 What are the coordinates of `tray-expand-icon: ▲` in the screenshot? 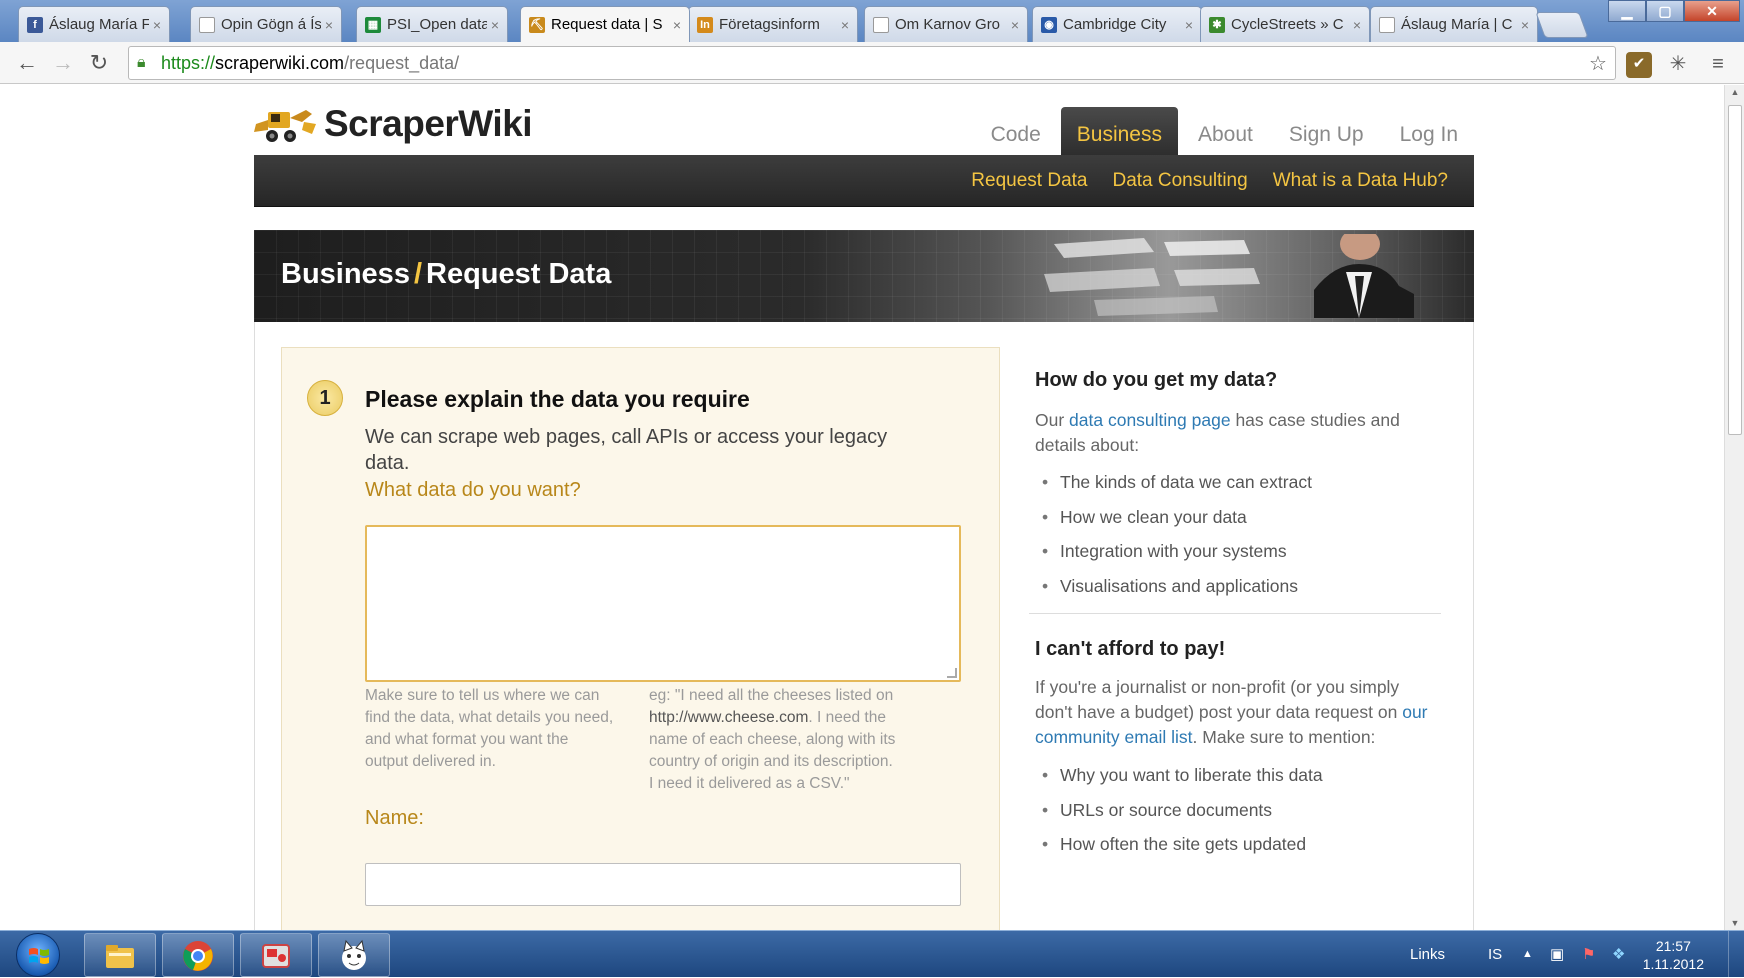 It's located at (1527, 954).